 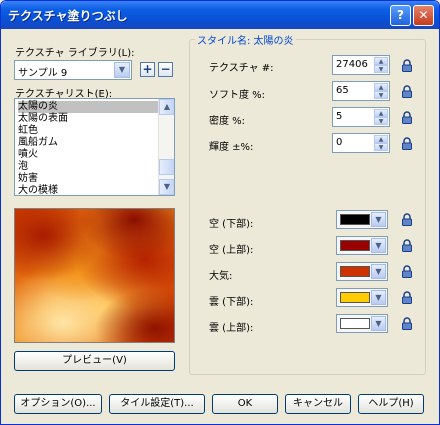 I want to click on sky-upper-color-picker: ▼, so click(x=362, y=245).